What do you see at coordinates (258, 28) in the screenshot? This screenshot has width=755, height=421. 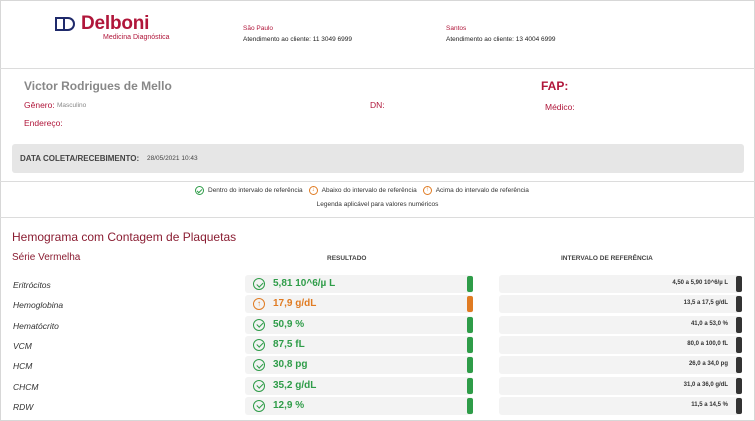 I see `contact-city: São Paulo` at bounding box center [258, 28].